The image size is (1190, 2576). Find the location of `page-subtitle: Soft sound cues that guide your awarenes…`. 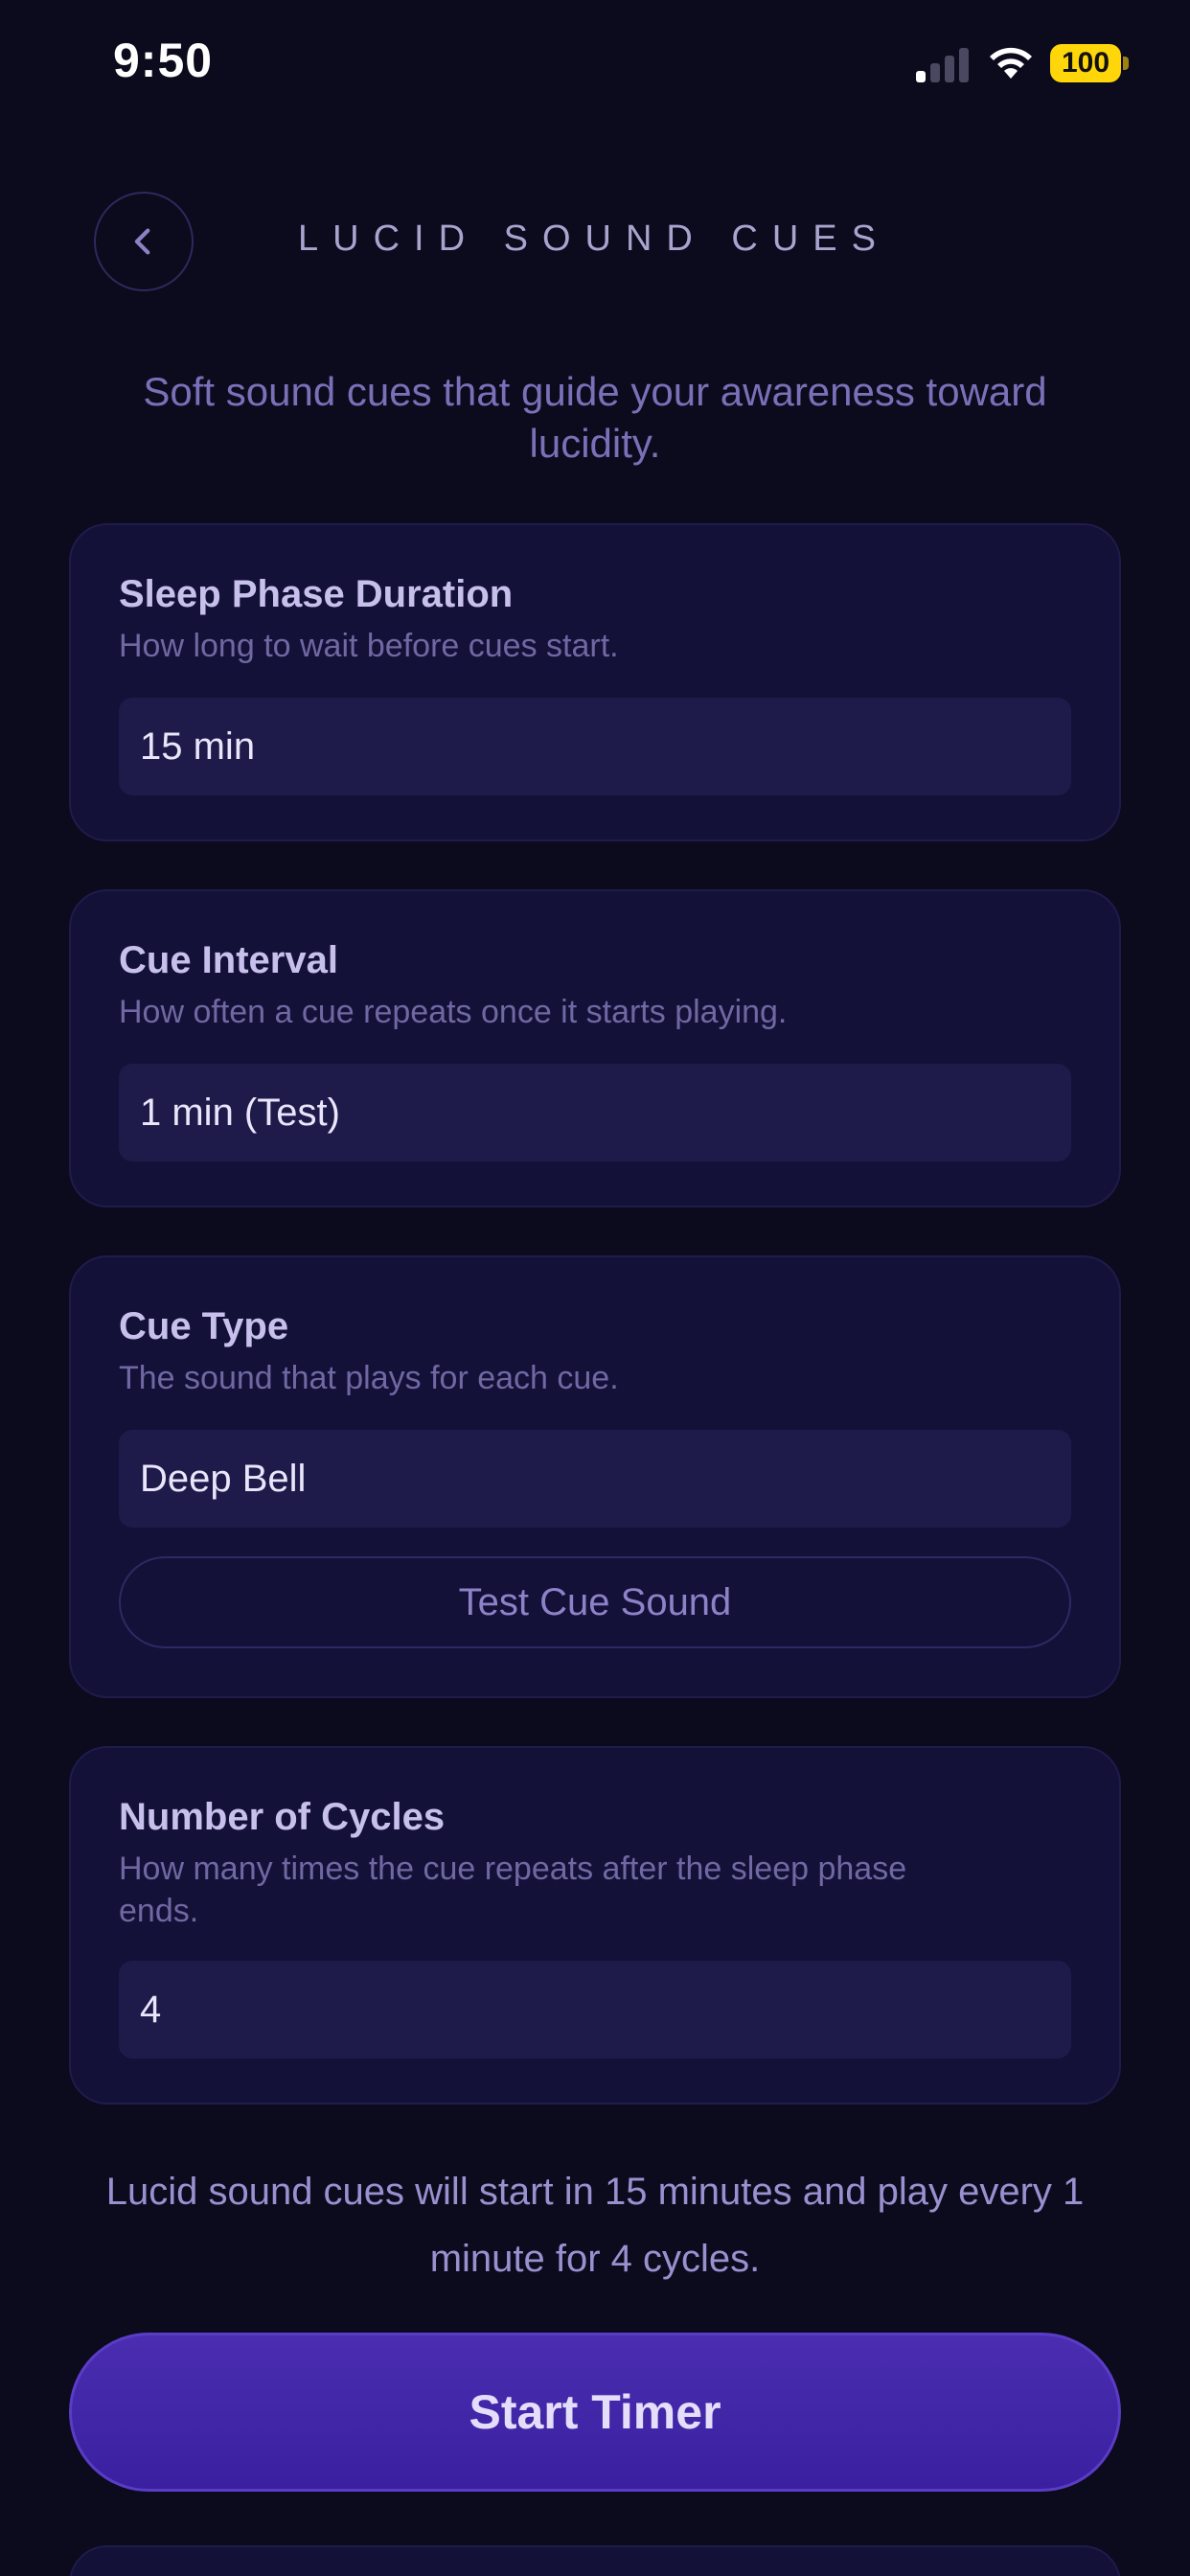

page-subtitle: Soft sound cues that guide your awarenes… is located at coordinates (595, 417).